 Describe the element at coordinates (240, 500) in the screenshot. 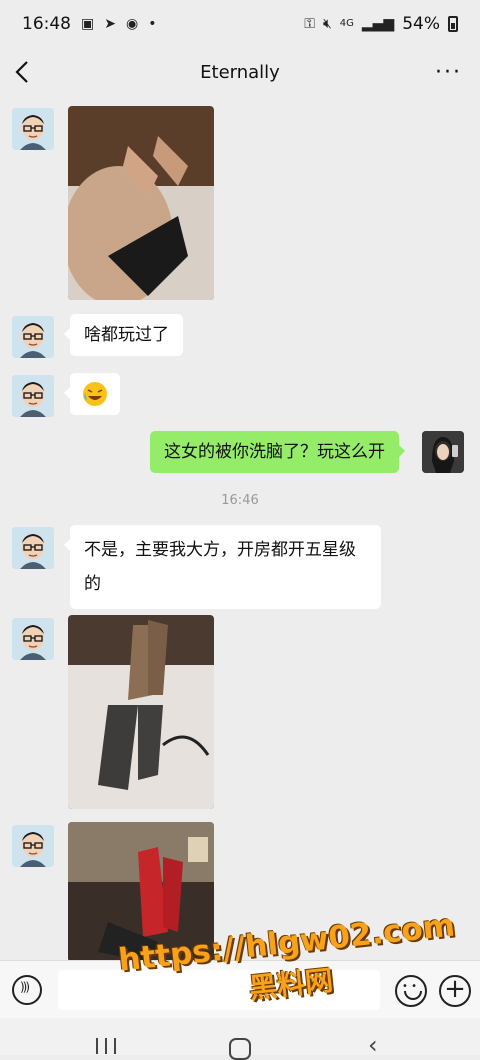

I see `timestamp: 16:46` at that location.